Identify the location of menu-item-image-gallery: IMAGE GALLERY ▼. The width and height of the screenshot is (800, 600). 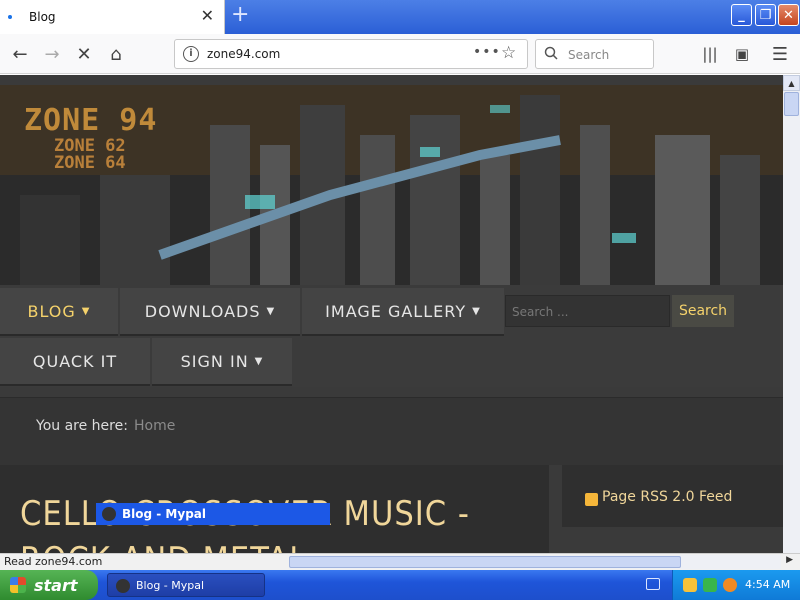
(403, 312).